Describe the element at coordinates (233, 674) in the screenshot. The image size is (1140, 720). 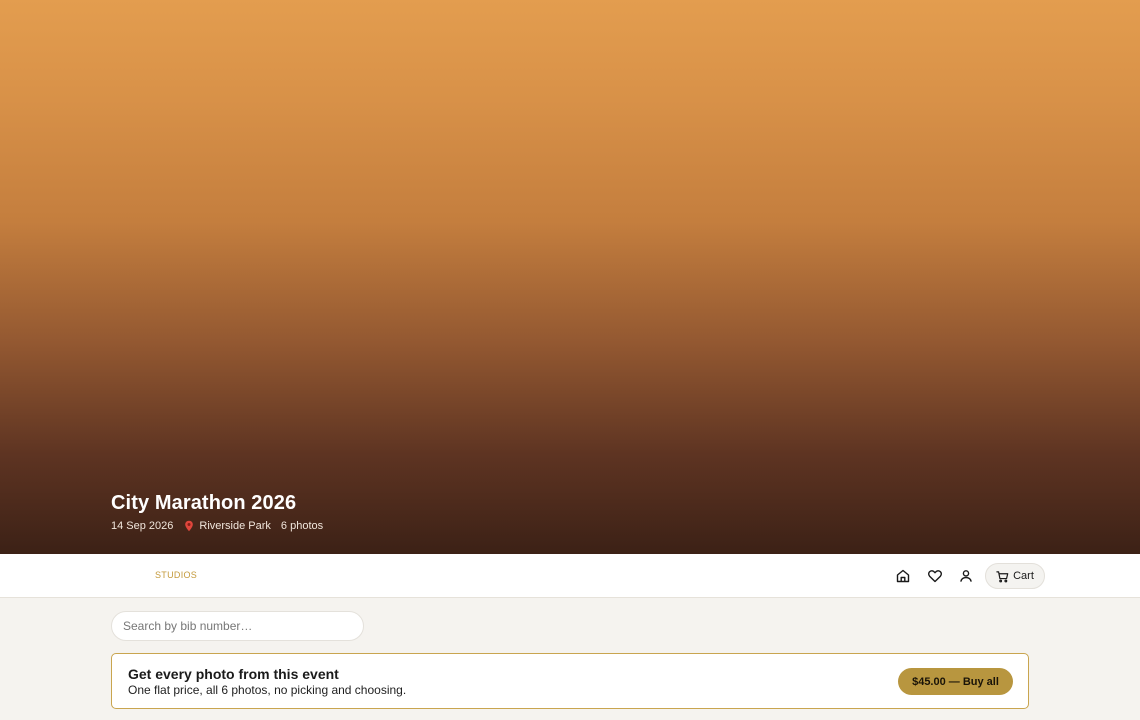
I see `buy-all-title: Get every photo from this event` at that location.